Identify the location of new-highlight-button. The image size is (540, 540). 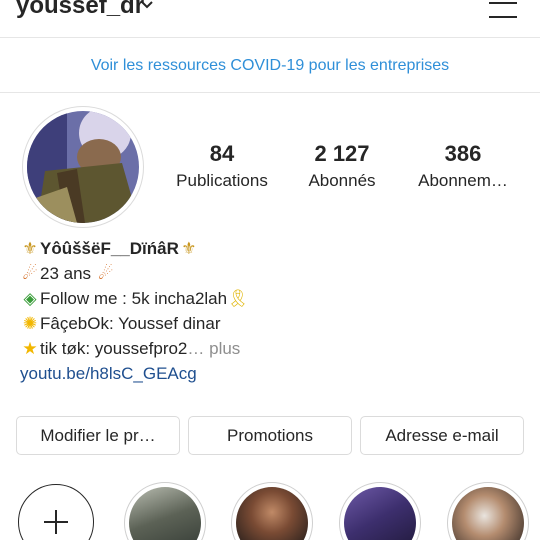
(56, 512).